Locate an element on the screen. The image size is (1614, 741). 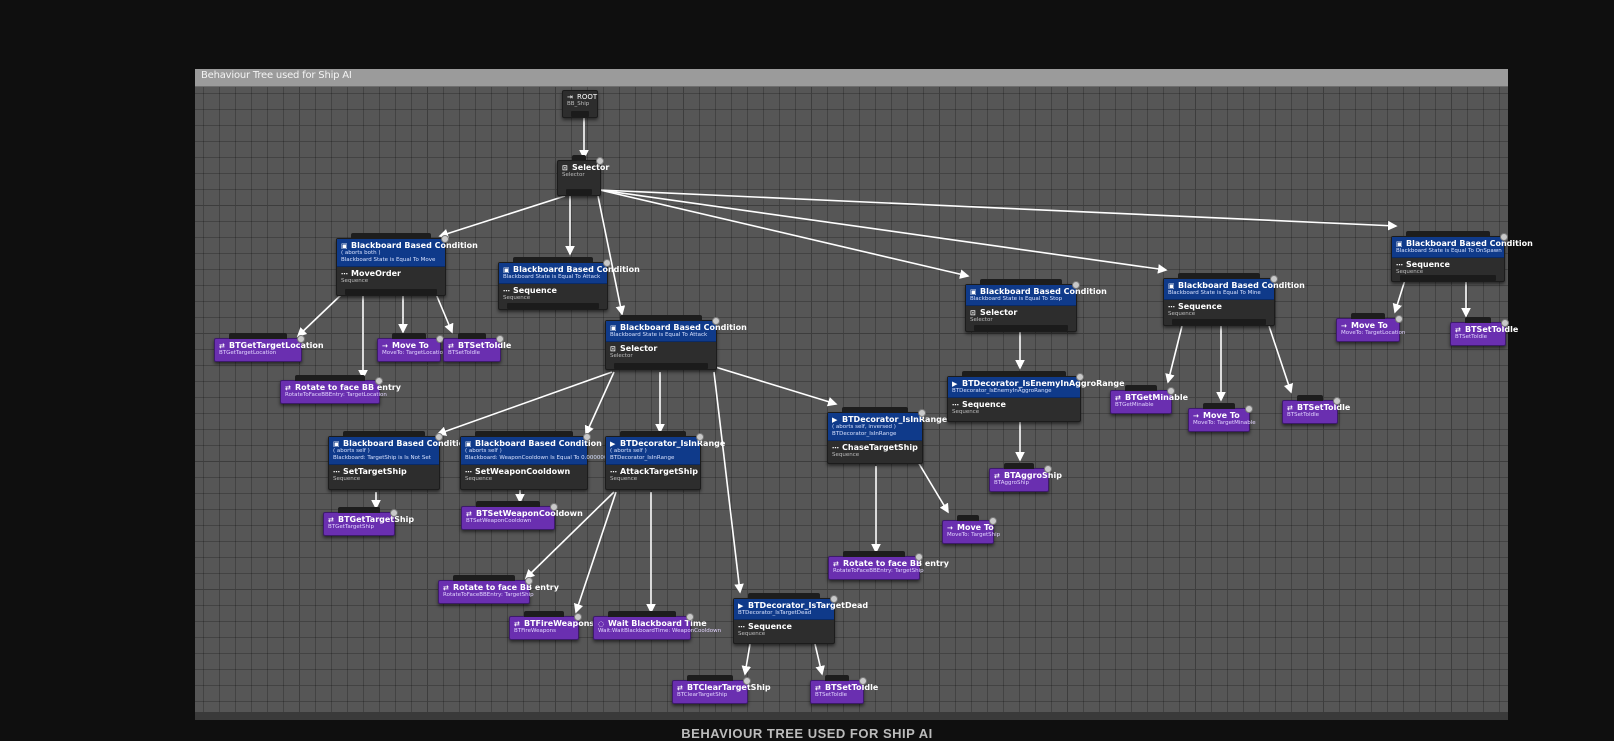
image-caption: BEHAVIOUR TREE USED FOR SHIP AI is located at coordinates (807, 733).